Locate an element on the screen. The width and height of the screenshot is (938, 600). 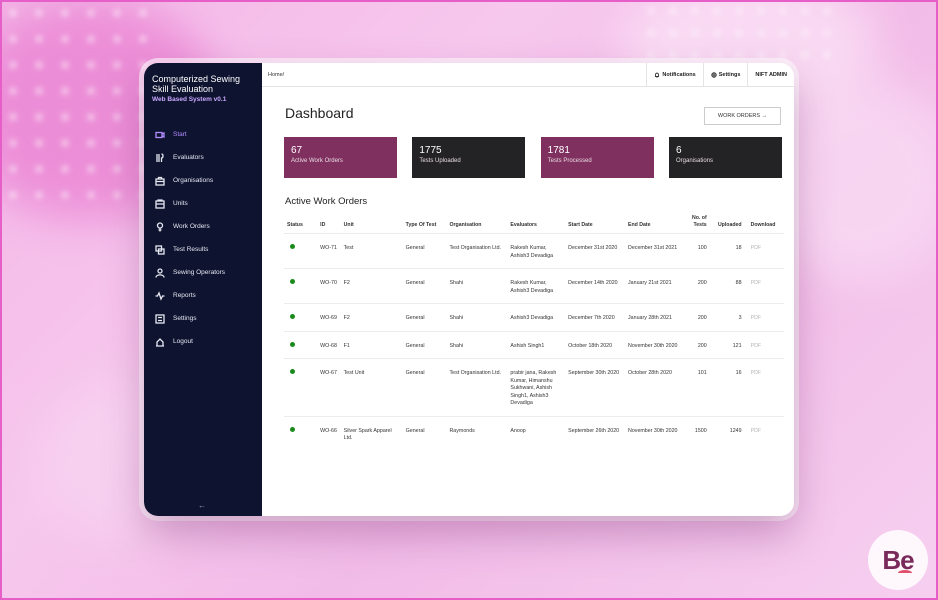
sidebar-item-start: Start is located at coordinates (203, 134).